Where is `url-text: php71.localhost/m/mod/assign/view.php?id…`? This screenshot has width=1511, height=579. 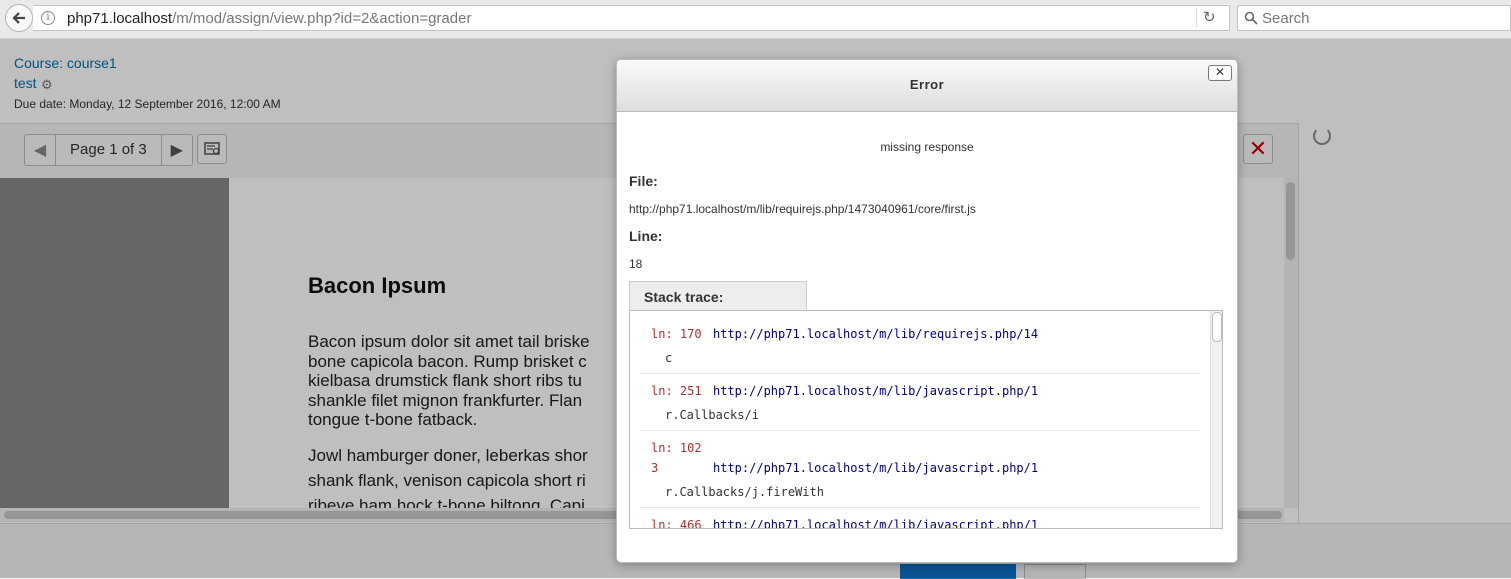
url-text: php71.localhost/m/mod/assign/view.php?id… is located at coordinates (269, 18).